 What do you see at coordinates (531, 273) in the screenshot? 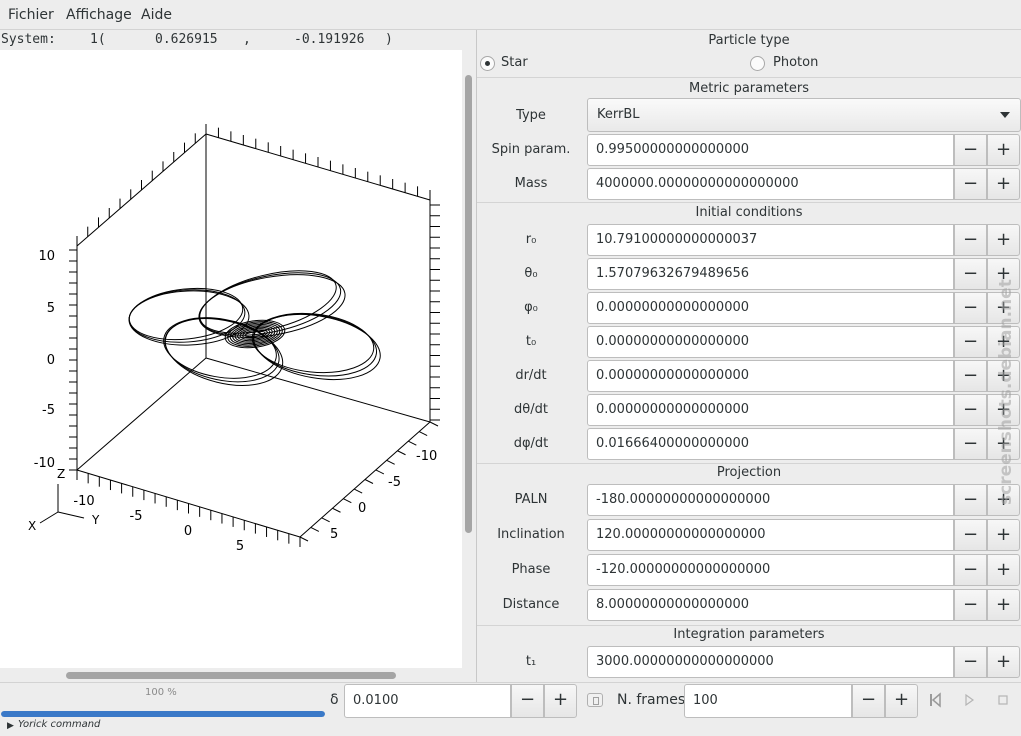
I see `param-label: θ₀` at bounding box center [531, 273].